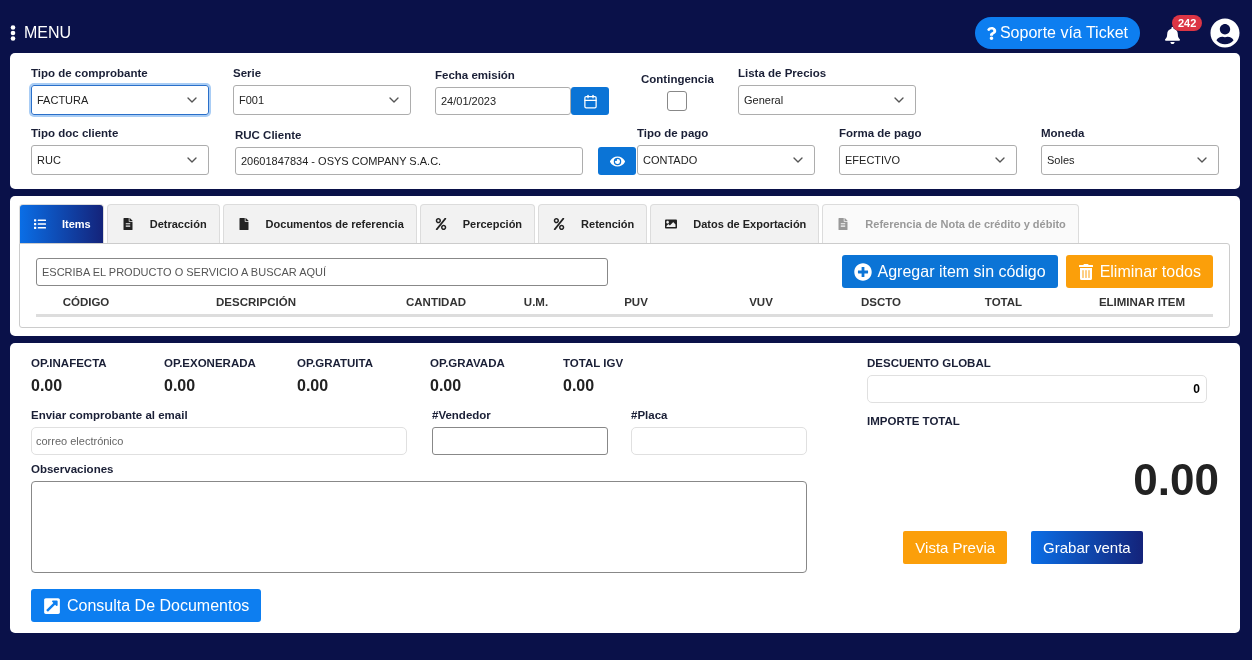 Image resolution: width=1252 pixels, height=660 pixels. What do you see at coordinates (419, 527) in the screenshot?
I see `notes-field` at bounding box center [419, 527].